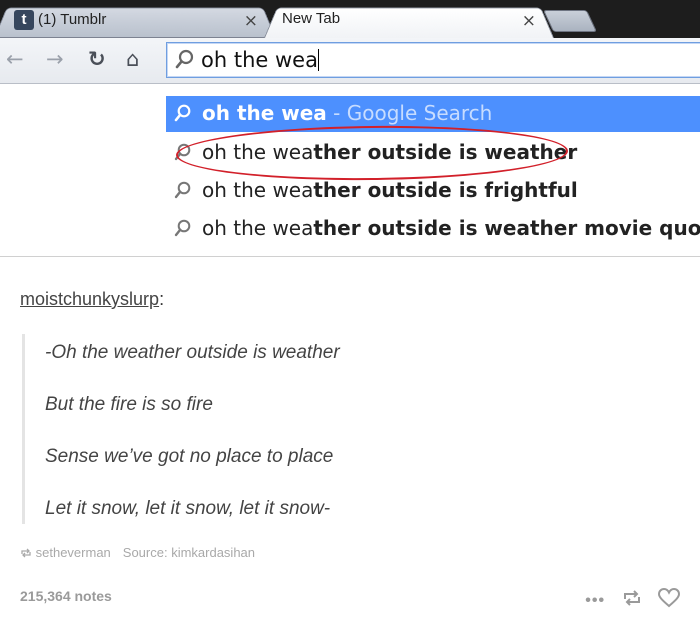 Image resolution: width=700 pixels, height=623 pixels. I want to click on quote-line: Let it snow, let it snow, let it snow-, so click(188, 508).